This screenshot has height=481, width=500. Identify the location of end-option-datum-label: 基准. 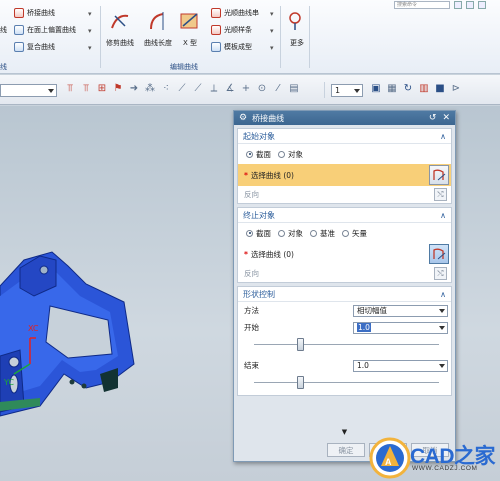
(327, 233).